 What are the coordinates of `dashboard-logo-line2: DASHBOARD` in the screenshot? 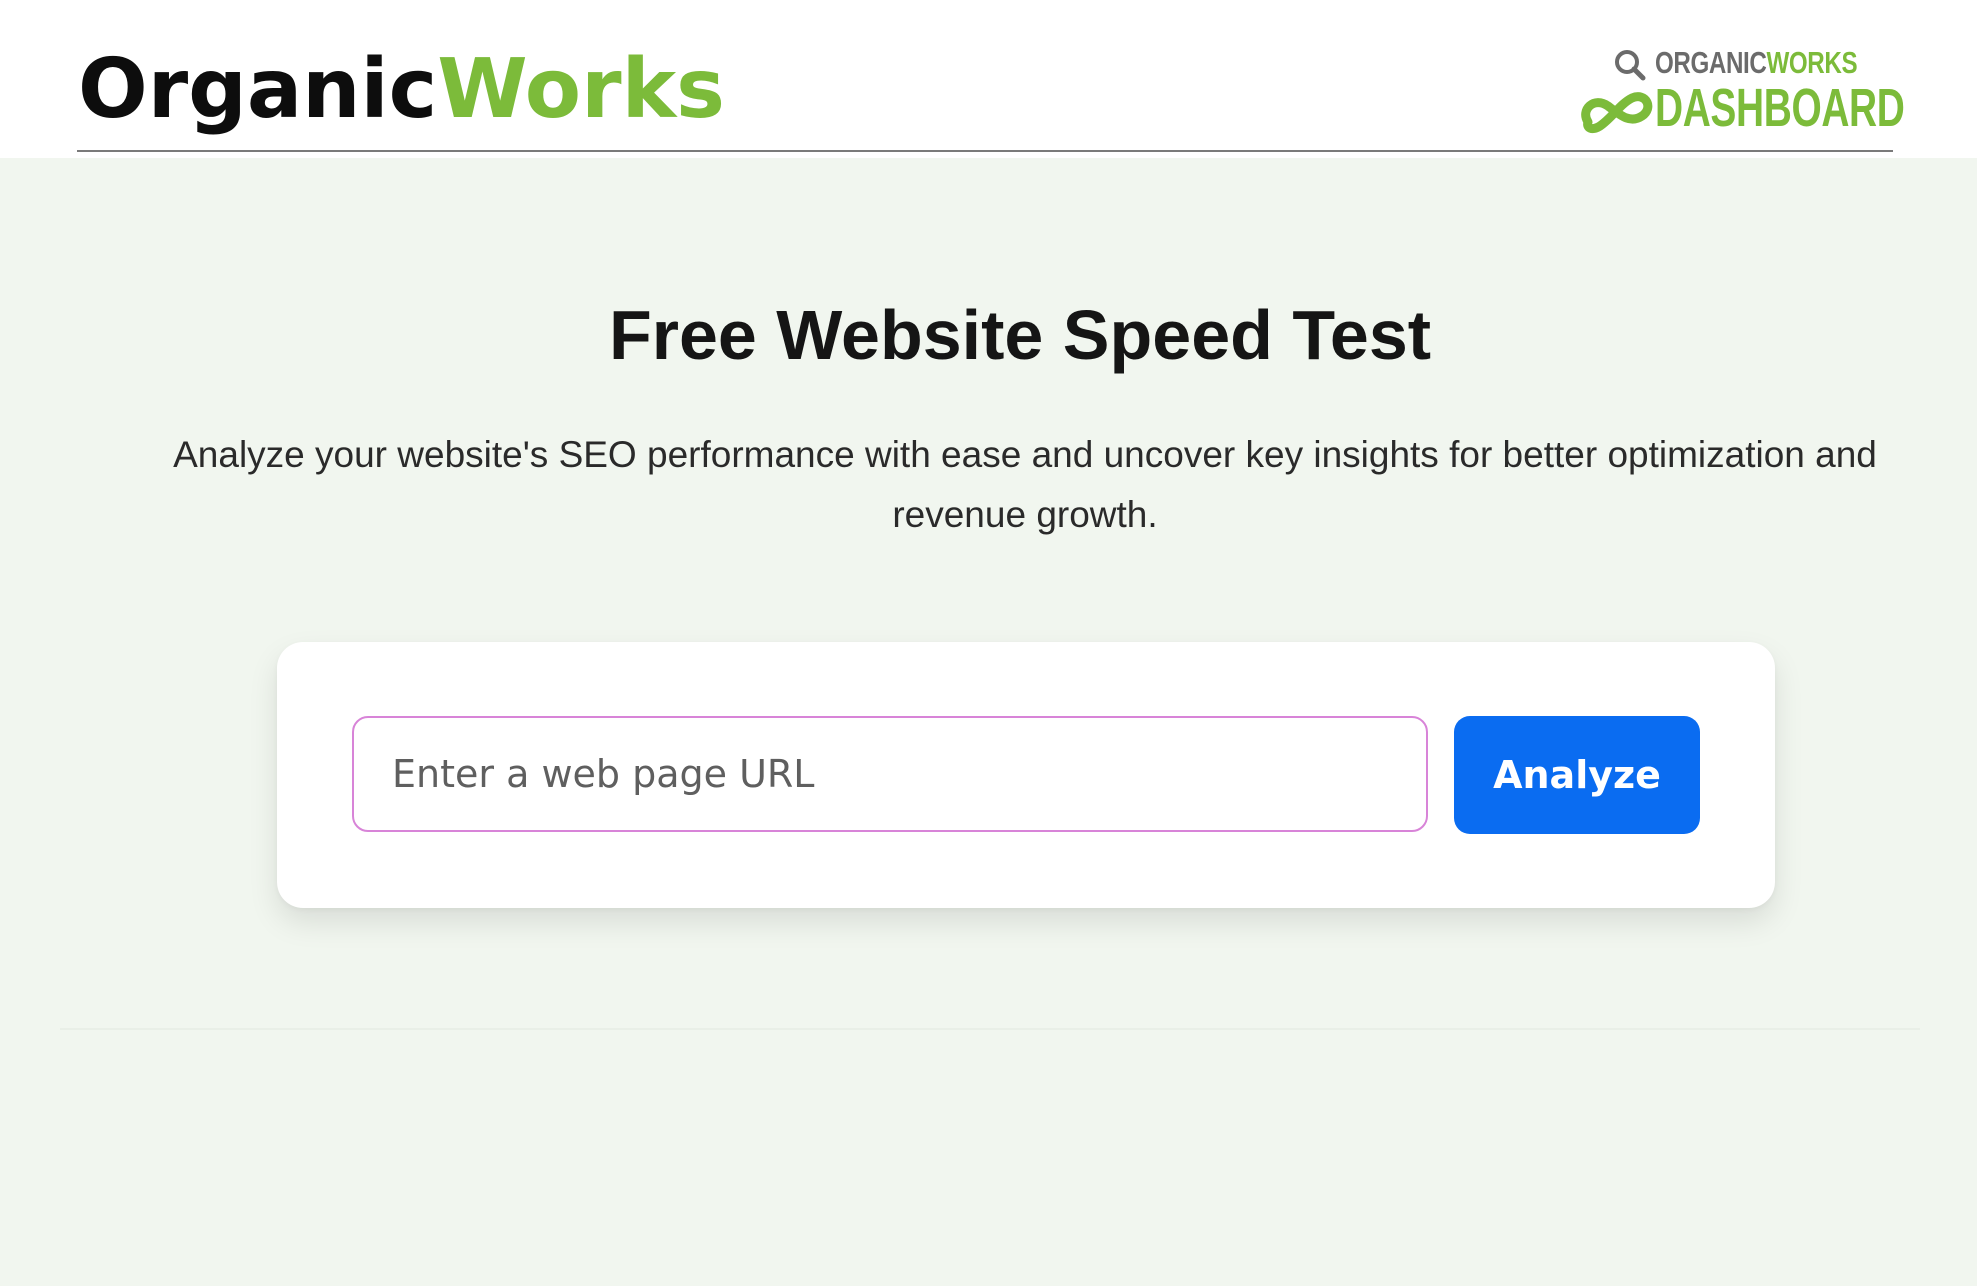 It's located at (1780, 108).